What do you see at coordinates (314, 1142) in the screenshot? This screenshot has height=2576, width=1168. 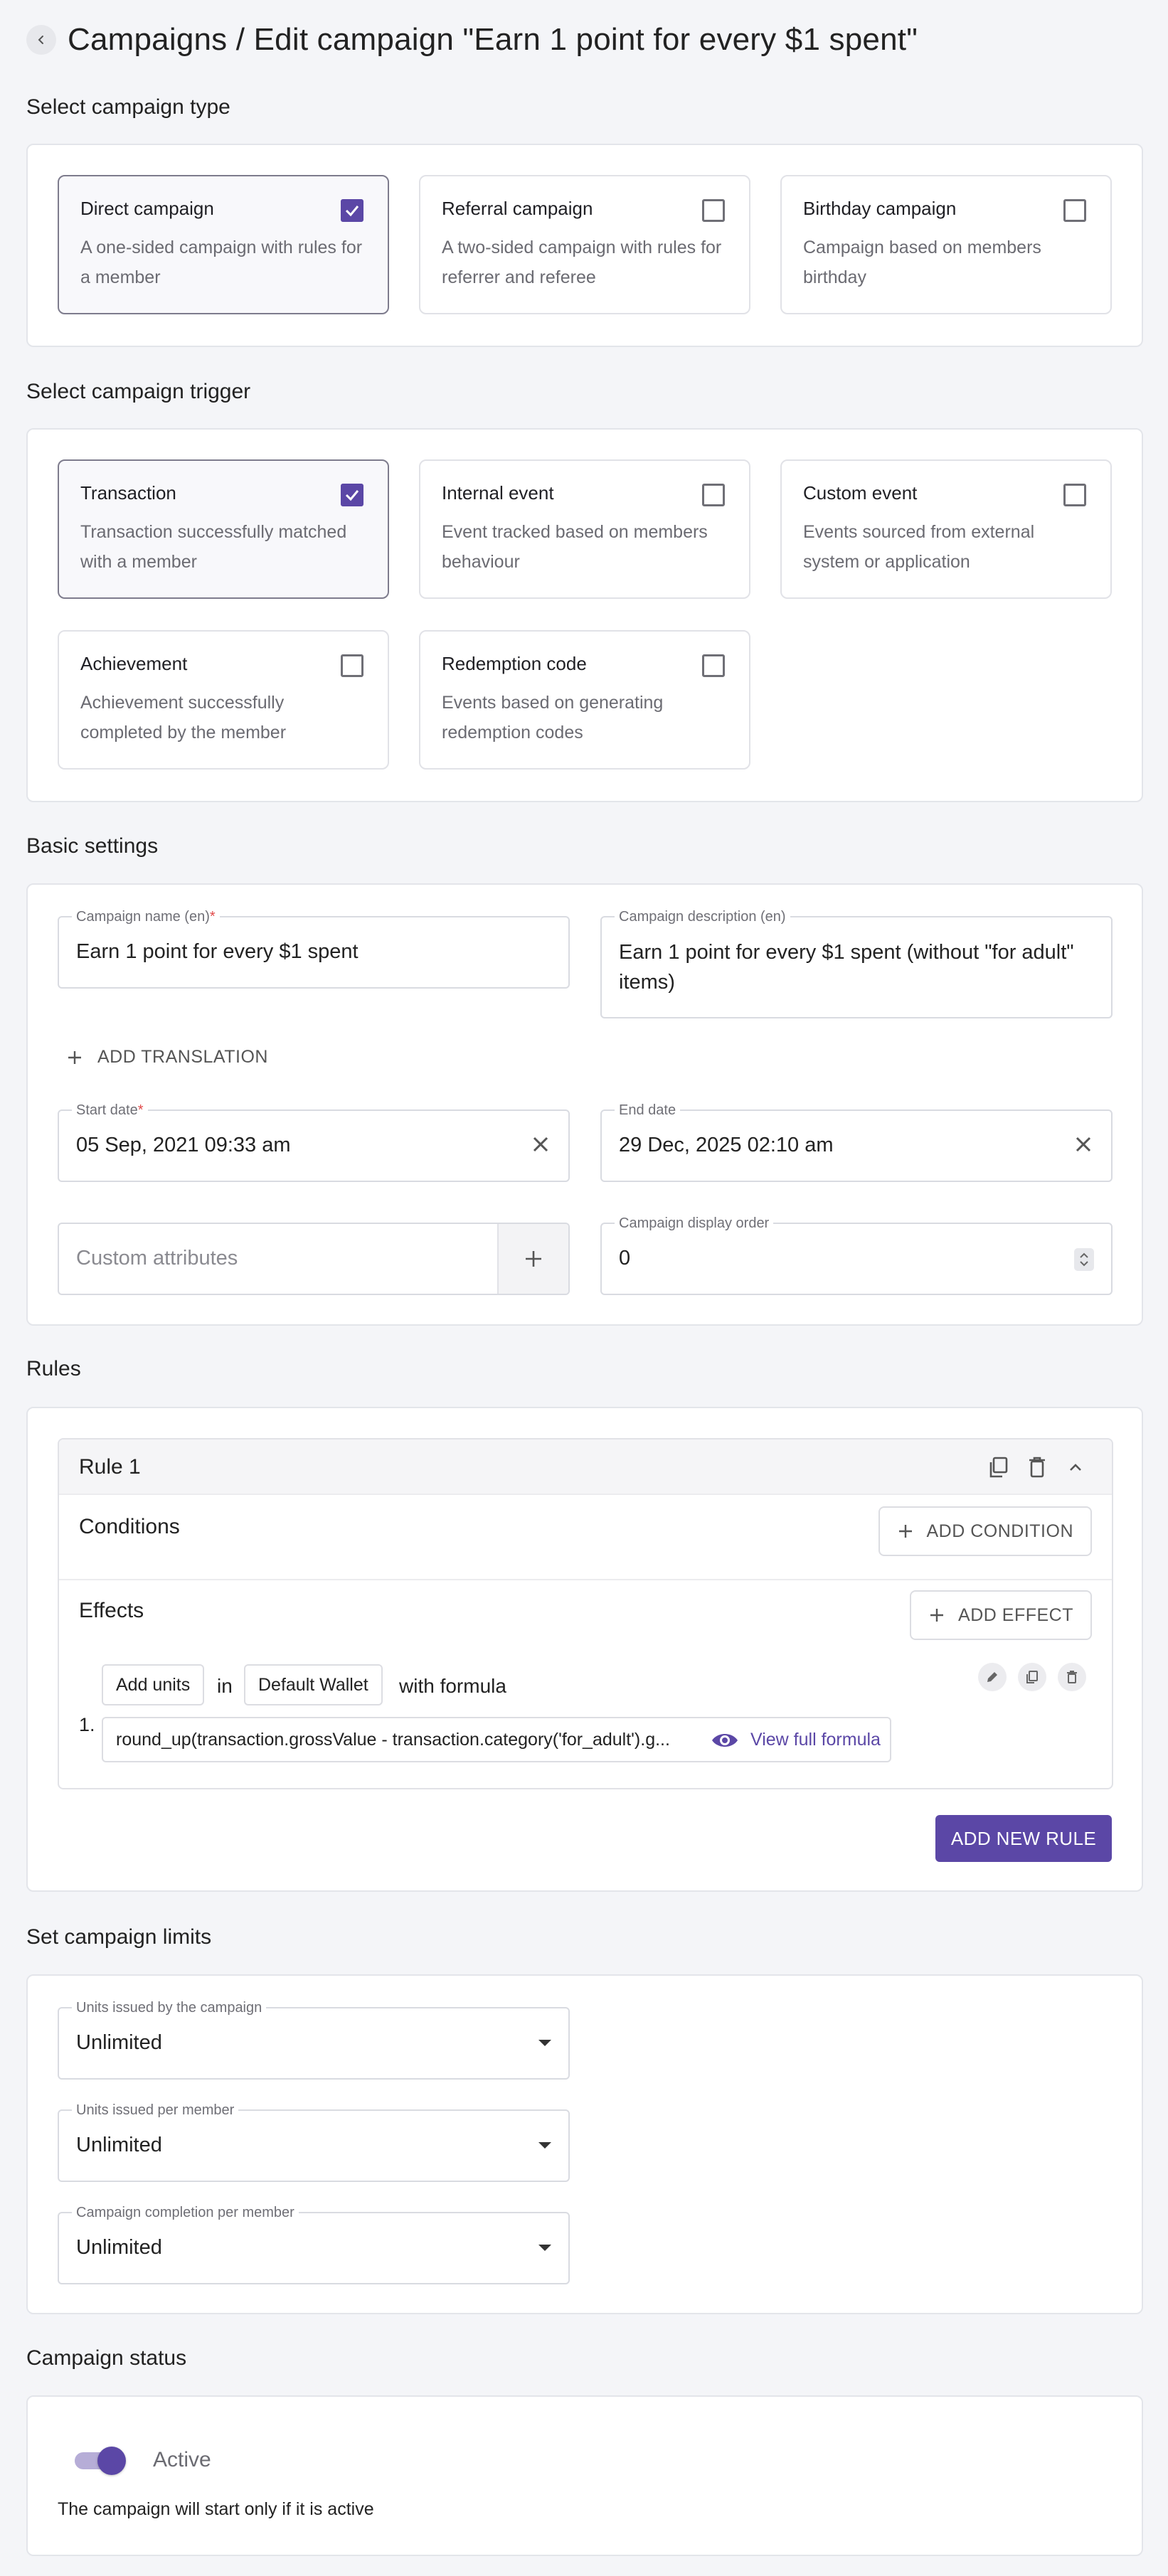 I see `start-date-field: Start date* 05 Sep, 2021 09:33 am` at bounding box center [314, 1142].